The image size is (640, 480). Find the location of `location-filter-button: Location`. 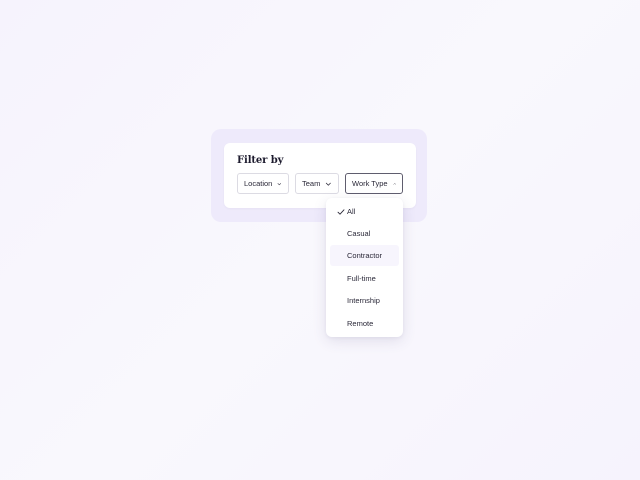

location-filter-button: Location is located at coordinates (263, 183).